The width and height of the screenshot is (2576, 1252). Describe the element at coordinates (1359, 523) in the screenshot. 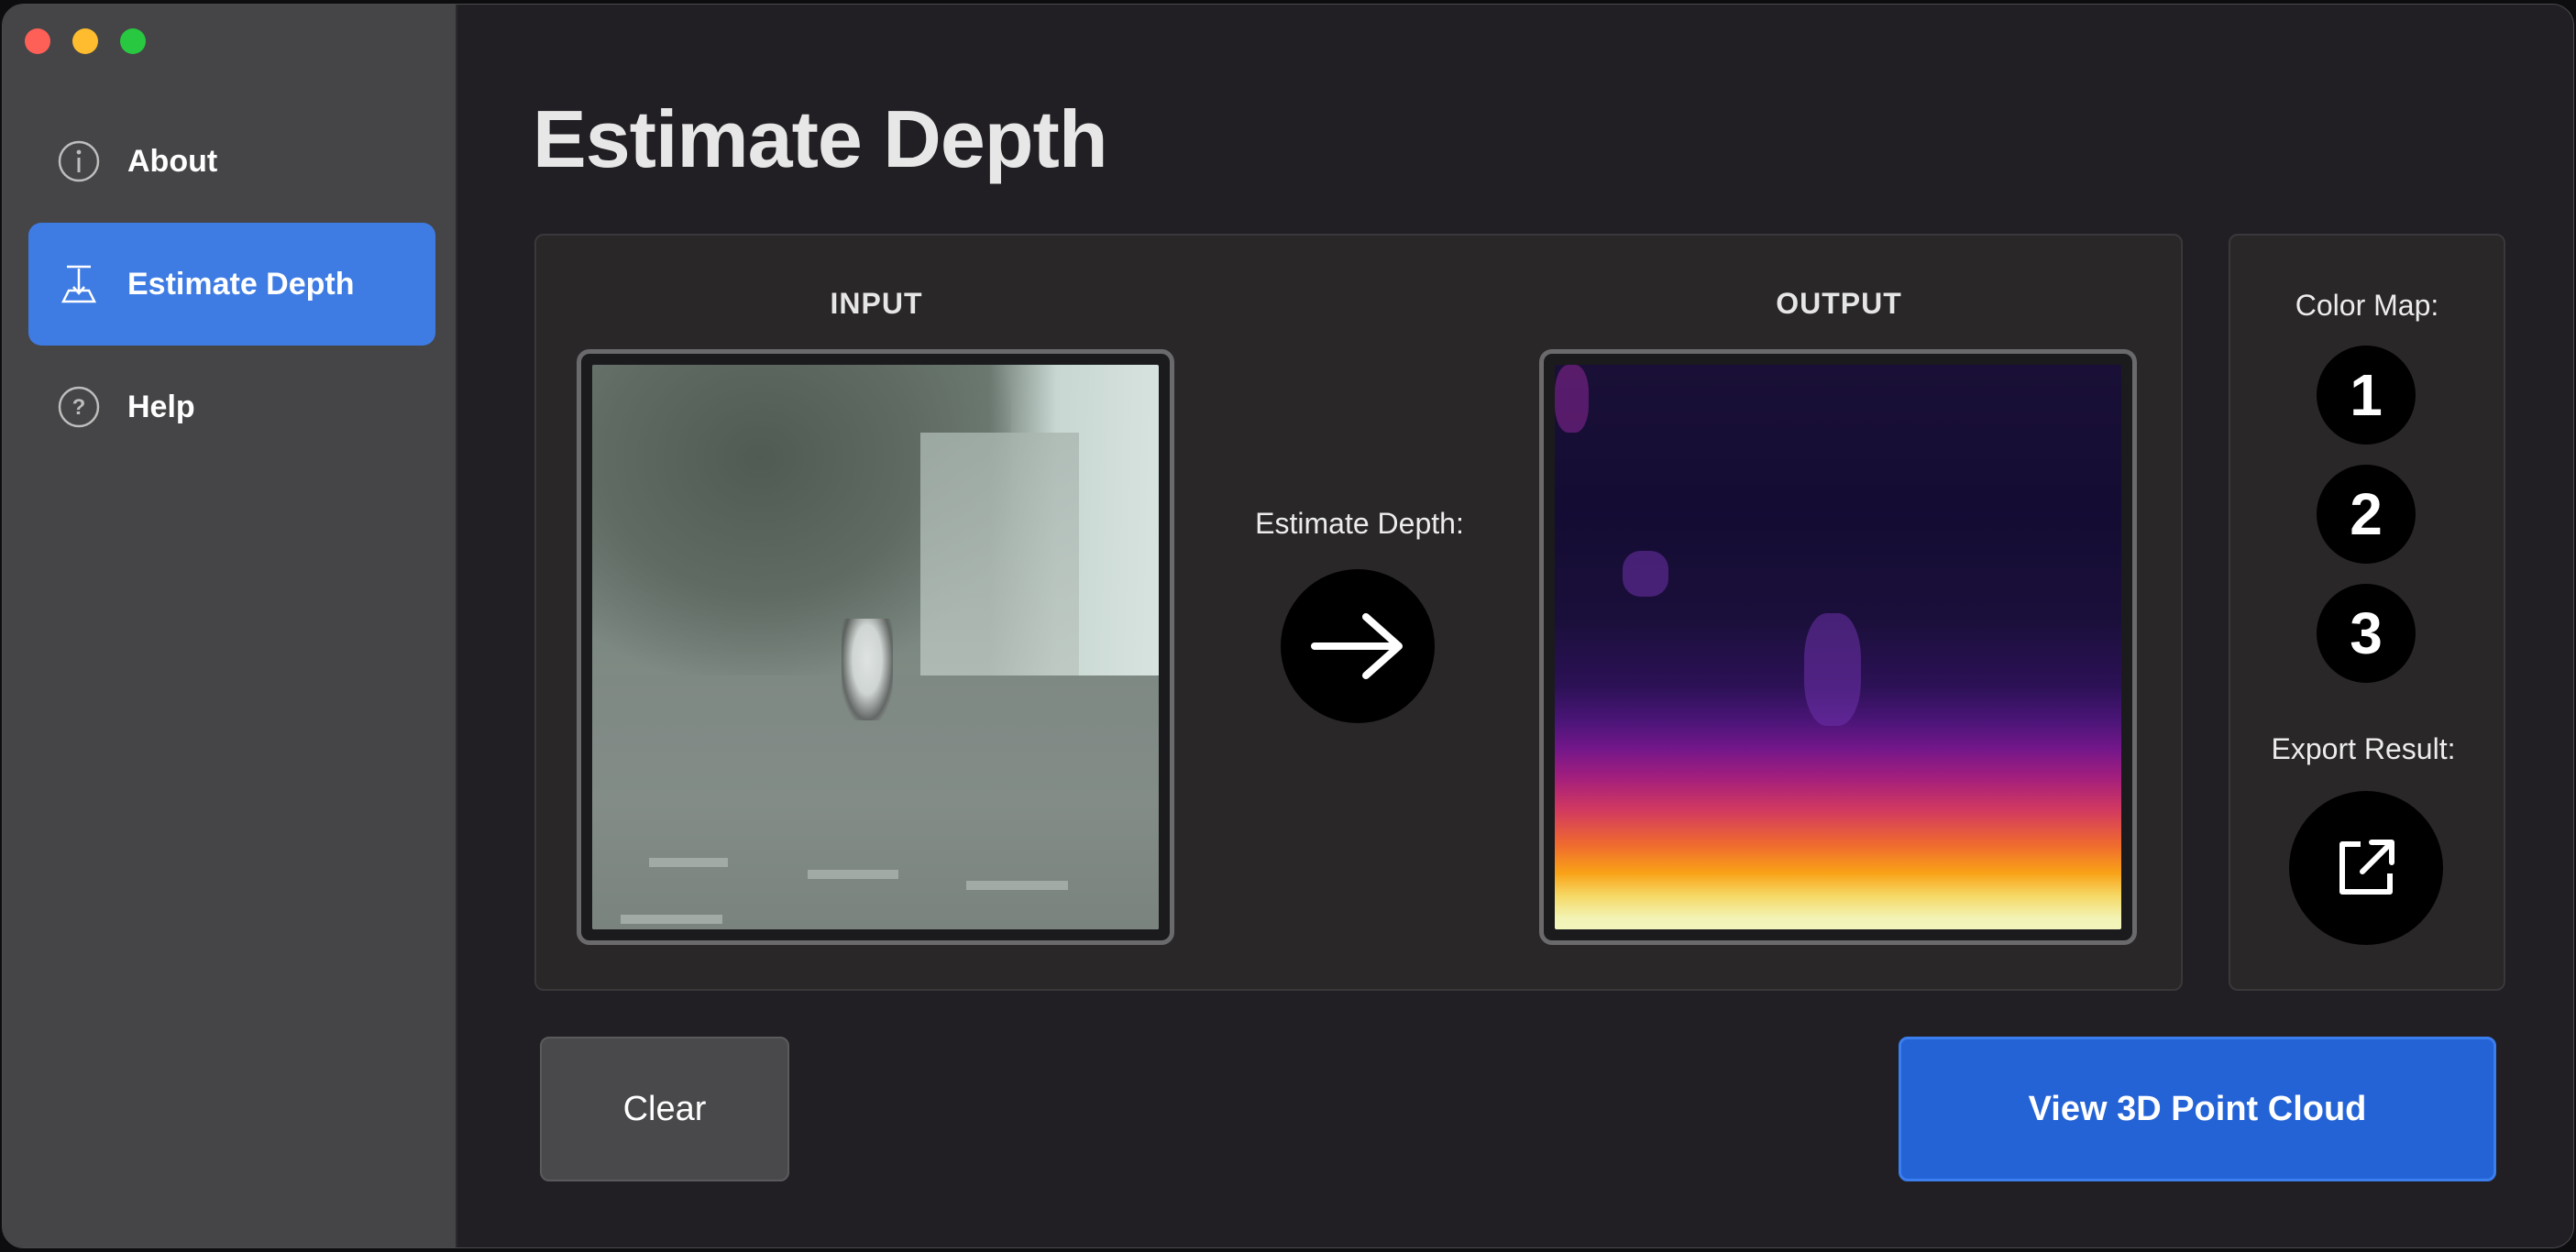

I see `estimate-depth-label: Estimate Depth:` at that location.